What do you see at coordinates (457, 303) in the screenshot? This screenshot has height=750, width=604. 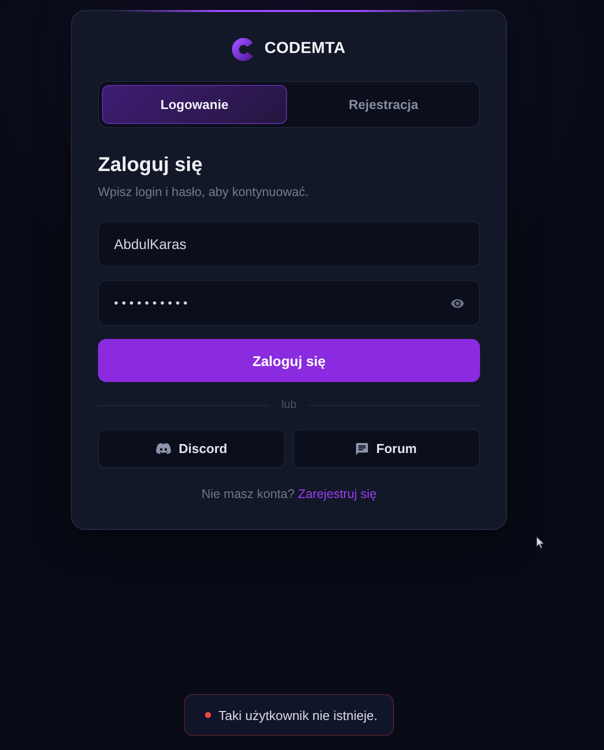 I see `eye-icon` at bounding box center [457, 303].